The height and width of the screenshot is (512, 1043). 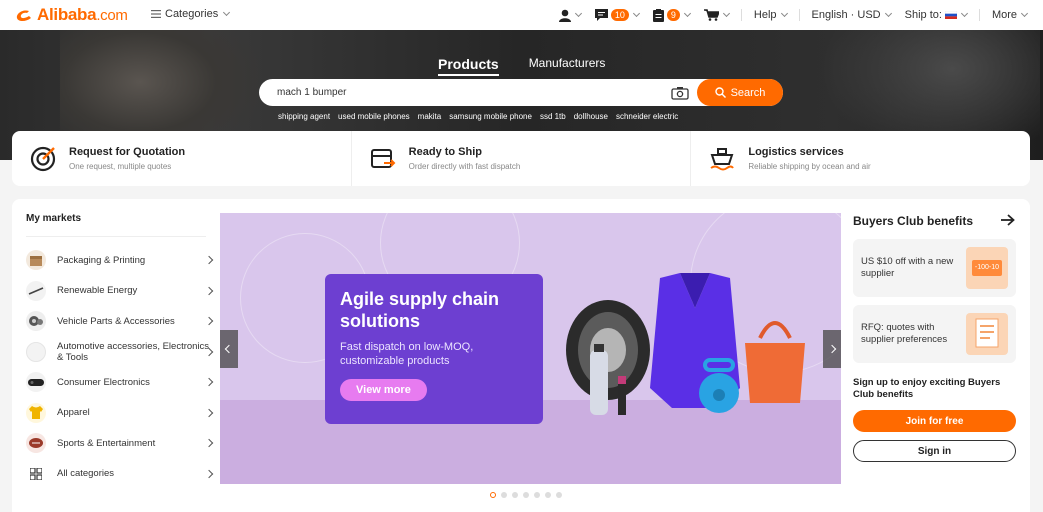 What do you see at coordinates (564, 15) in the screenshot?
I see `user-icon` at bounding box center [564, 15].